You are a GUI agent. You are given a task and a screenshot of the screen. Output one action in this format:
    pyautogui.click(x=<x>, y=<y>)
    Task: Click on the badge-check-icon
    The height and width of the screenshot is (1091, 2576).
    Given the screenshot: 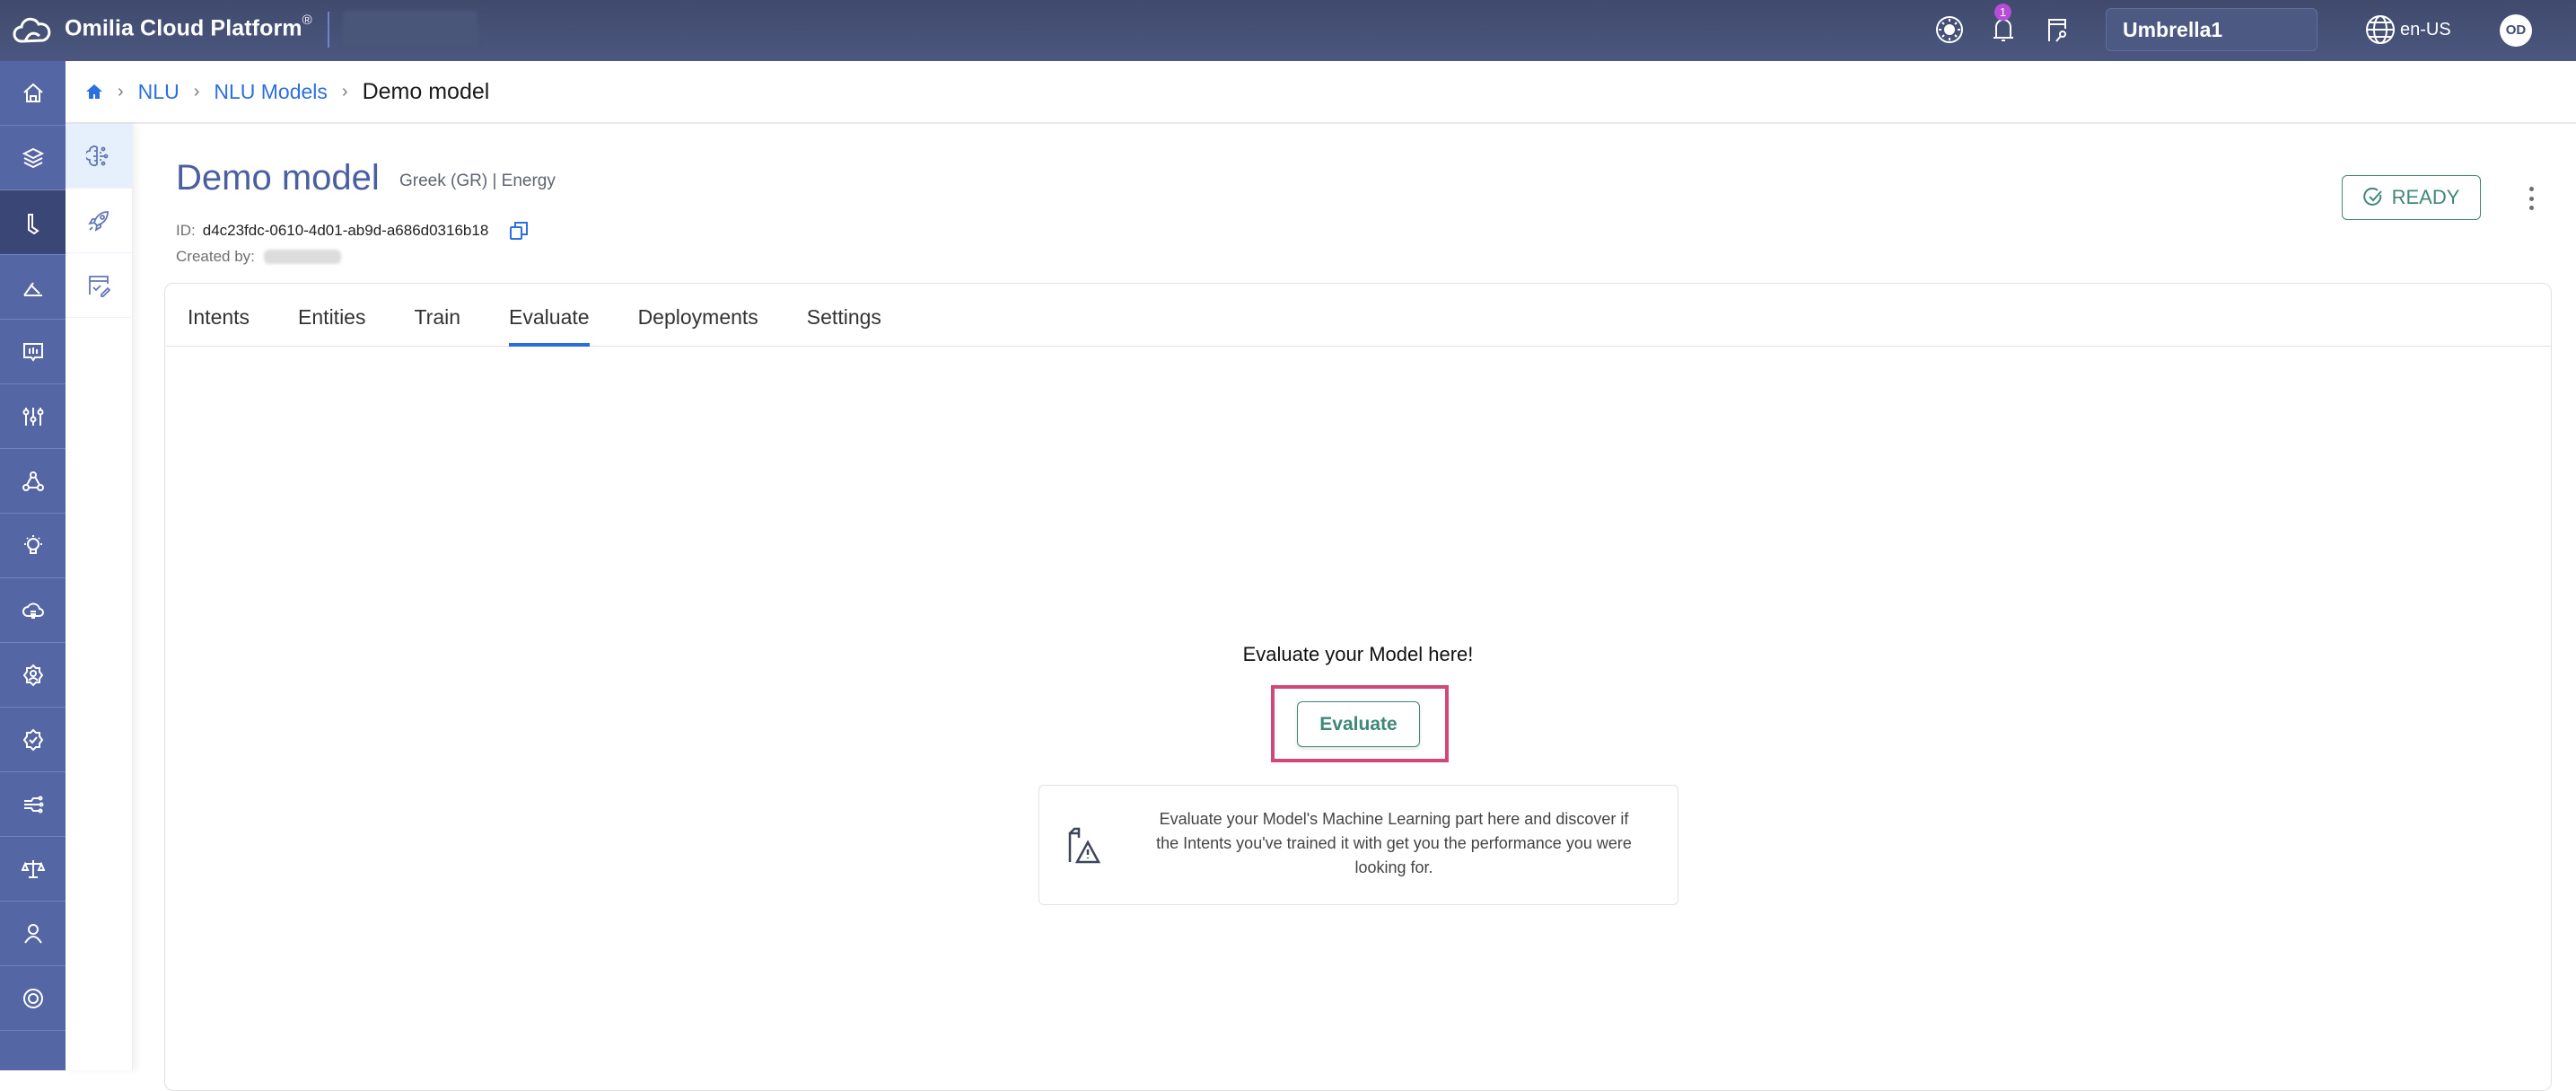 What is the action you would take?
    pyautogui.click(x=32, y=739)
    